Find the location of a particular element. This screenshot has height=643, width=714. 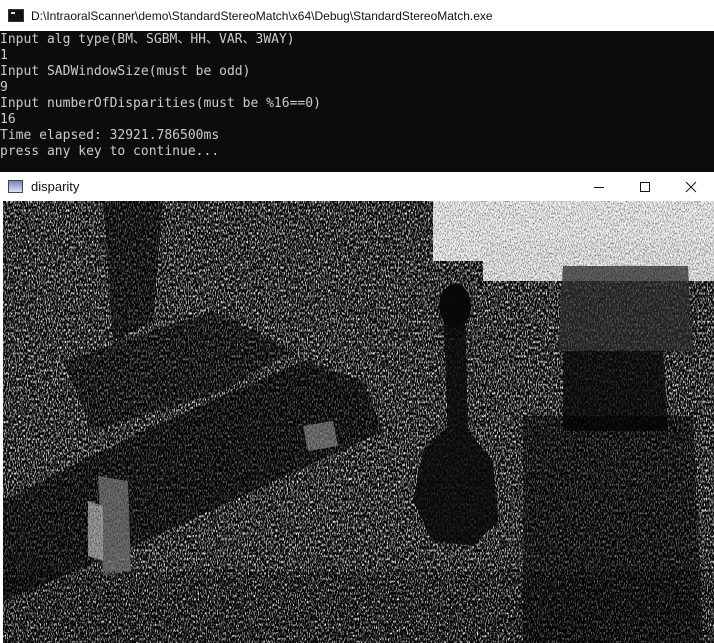

console-line: Input SADWindowSize(must be odd) is located at coordinates (125, 71).